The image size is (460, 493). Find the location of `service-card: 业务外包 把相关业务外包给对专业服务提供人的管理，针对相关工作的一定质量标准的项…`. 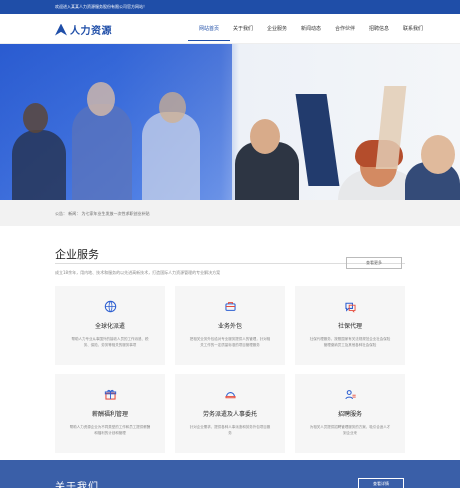

service-card: 业务外包 把相关业务外包给对专业服务提供人的管理，针对相关工作的一定质量标准的项… is located at coordinates (230, 325).